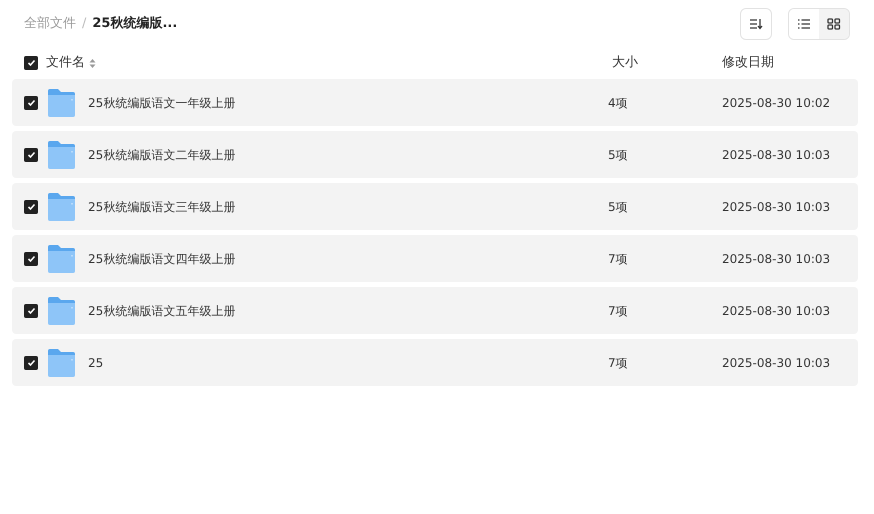 This screenshot has height=514, width=874. Describe the element at coordinates (162, 311) in the screenshot. I see `file-name: 25秋统编版语文五年级上册` at that location.